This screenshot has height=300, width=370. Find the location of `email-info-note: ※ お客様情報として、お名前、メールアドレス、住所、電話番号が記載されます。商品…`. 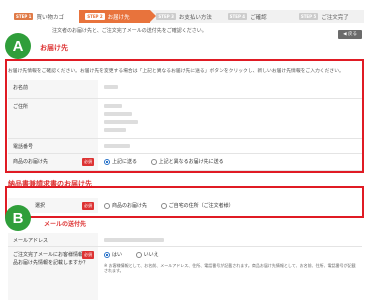

email-info-note: ※ お客様情報として、お名前、メールアドレス、住所、電話番号が記載されます。商品… is located at coordinates (230, 267).